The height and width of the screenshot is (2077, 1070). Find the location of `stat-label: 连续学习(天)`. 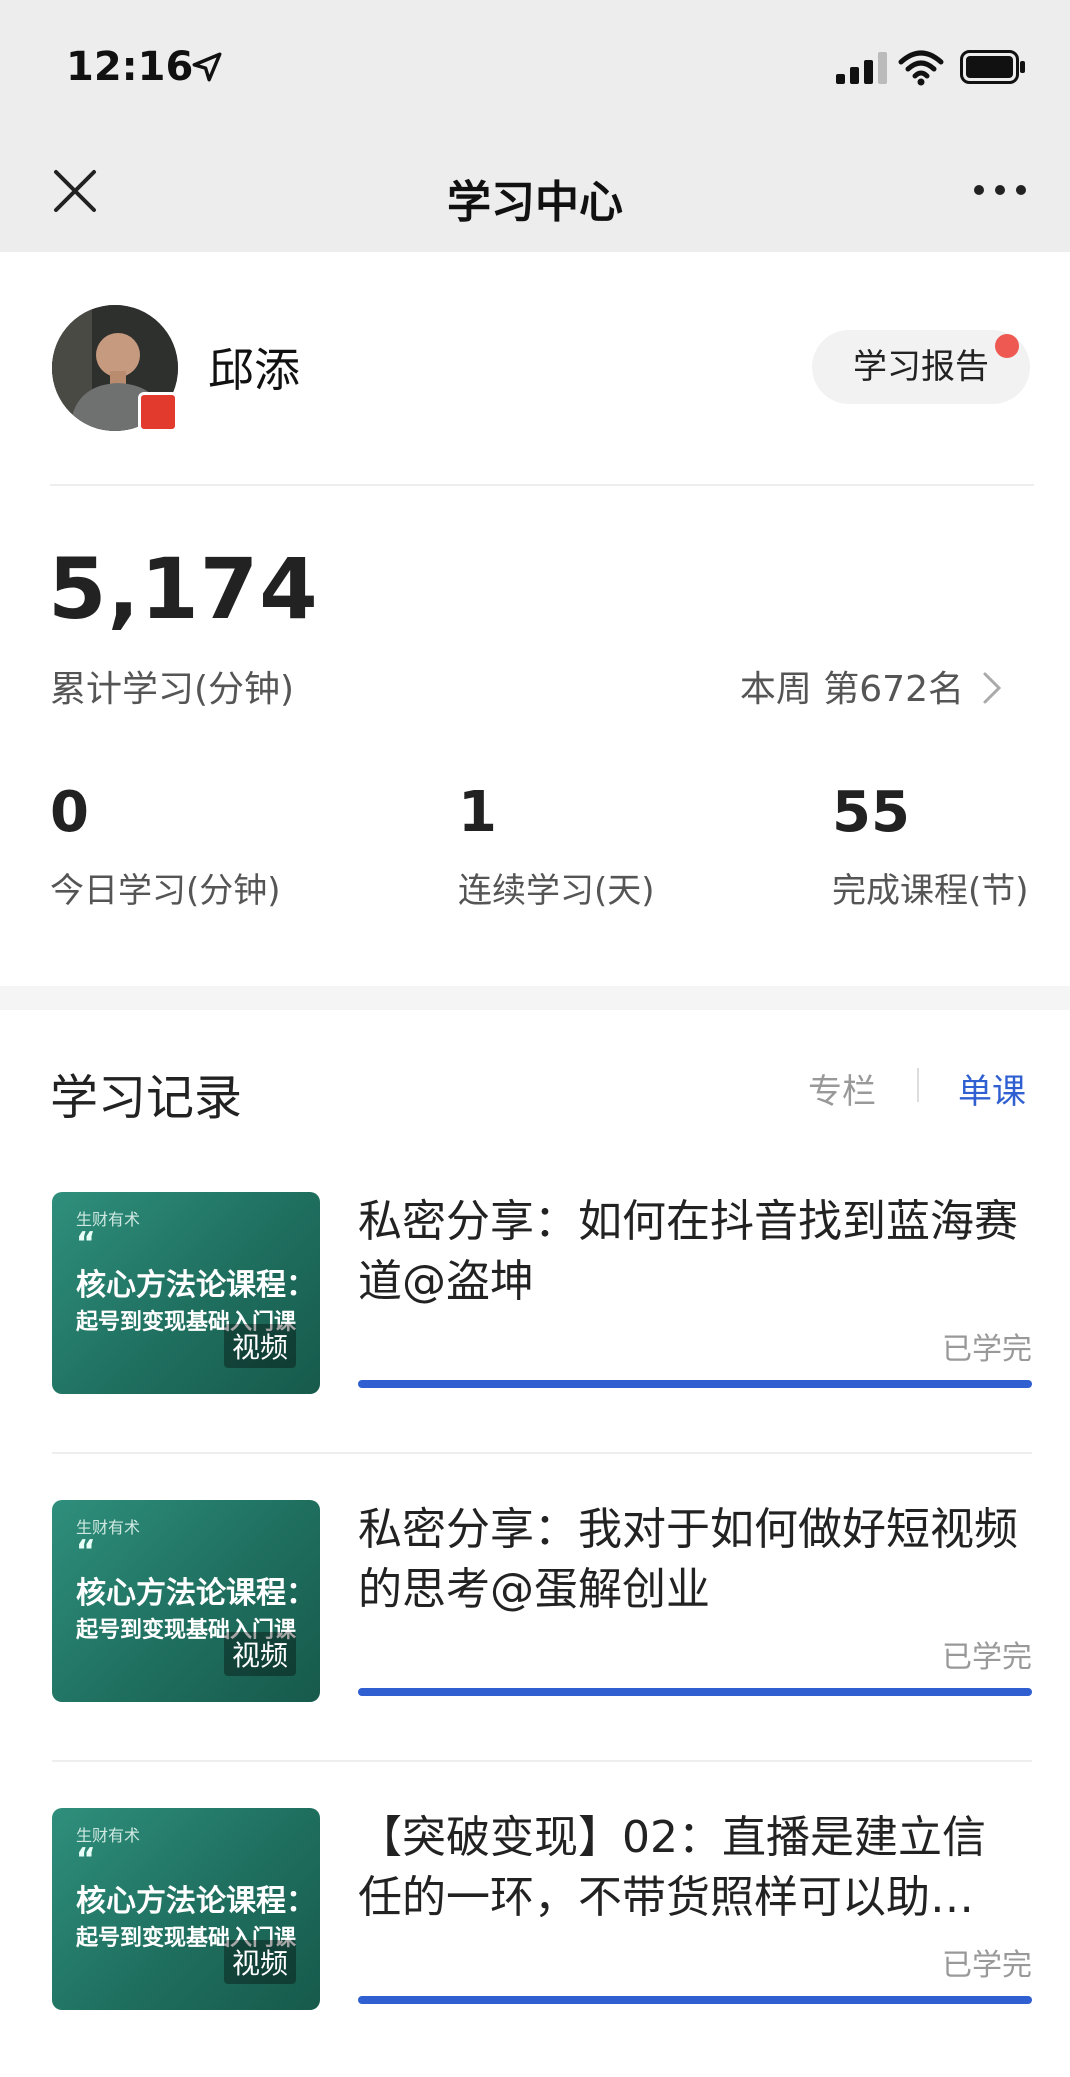

stat-label: 连续学习(天) is located at coordinates (556, 891).